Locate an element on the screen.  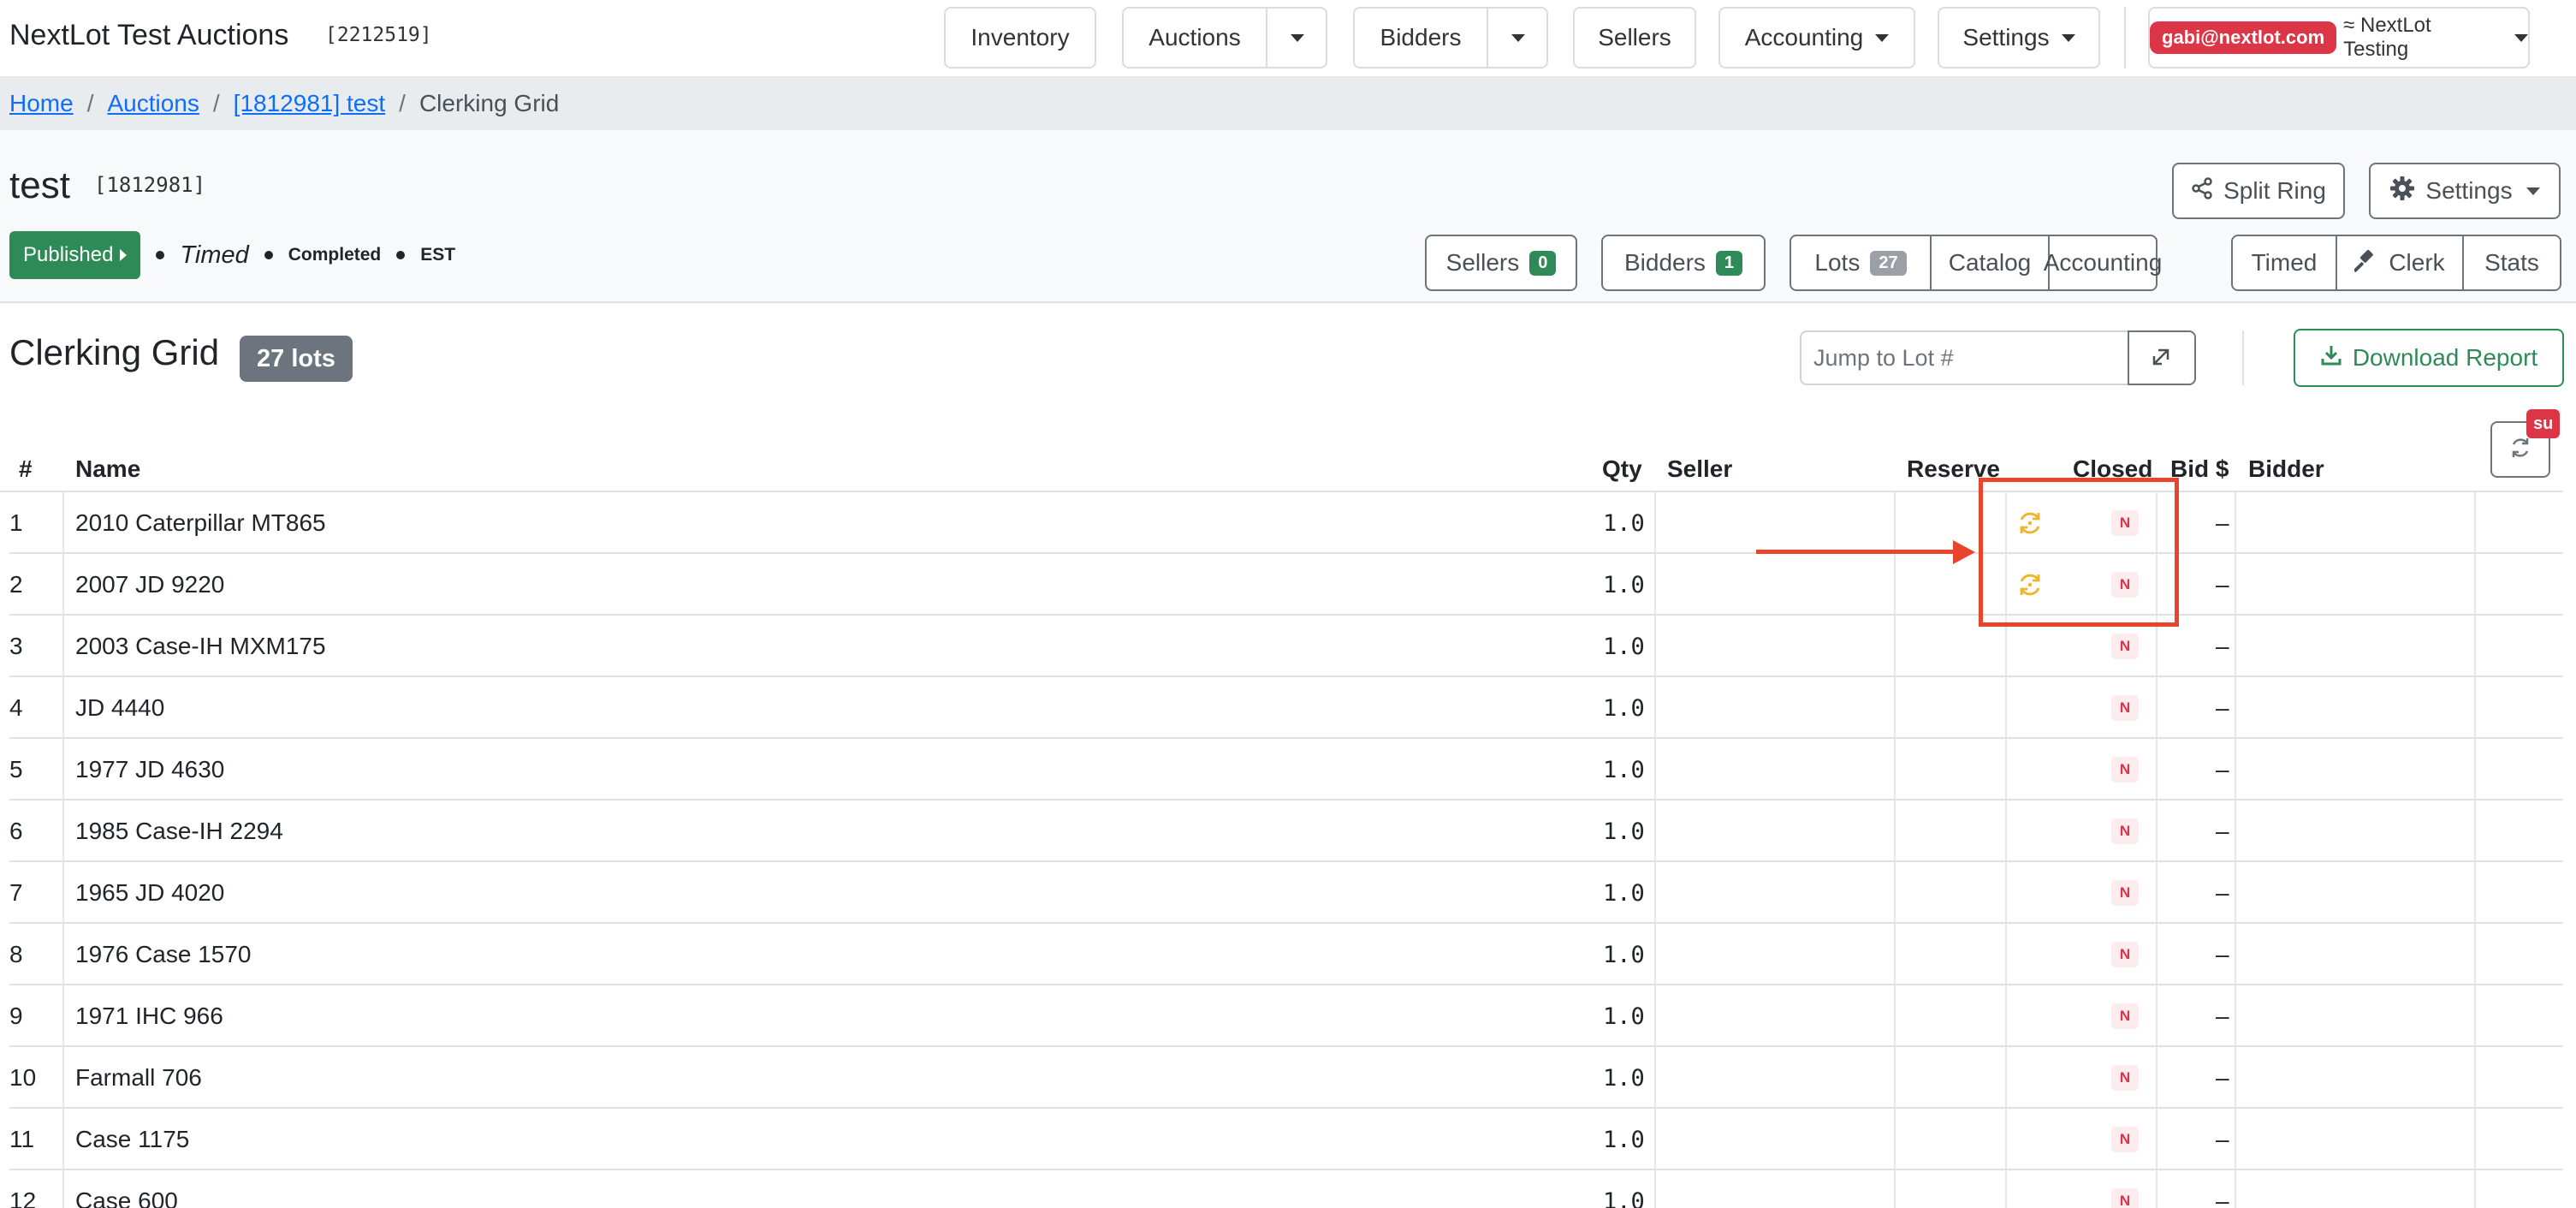
table-row: 11 Case 1175 1.0 N – is located at coordinates (1286, 1140).